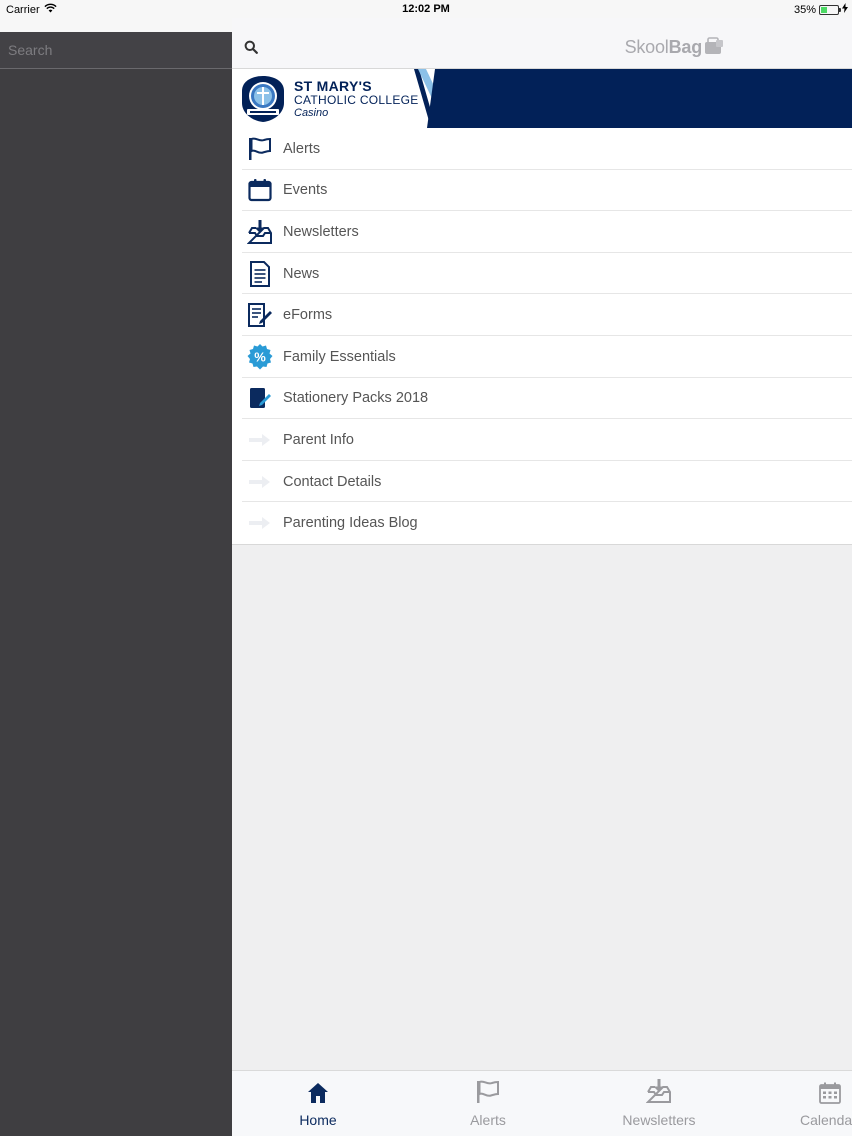 This screenshot has height=1136, width=852. Describe the element at coordinates (826, 1120) in the screenshot. I see `tab-label: Calendar` at that location.